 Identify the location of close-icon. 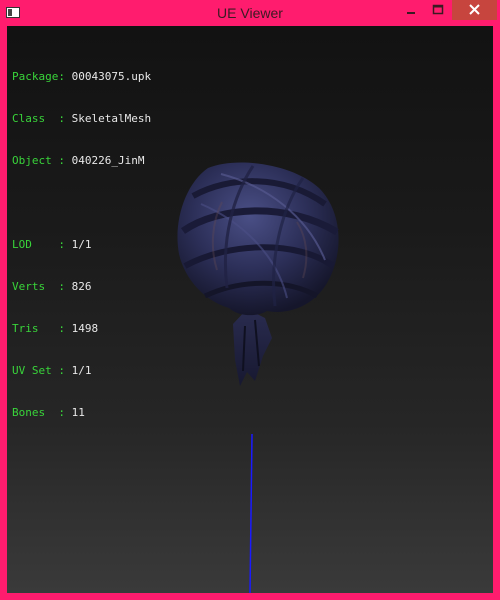
(474, 9).